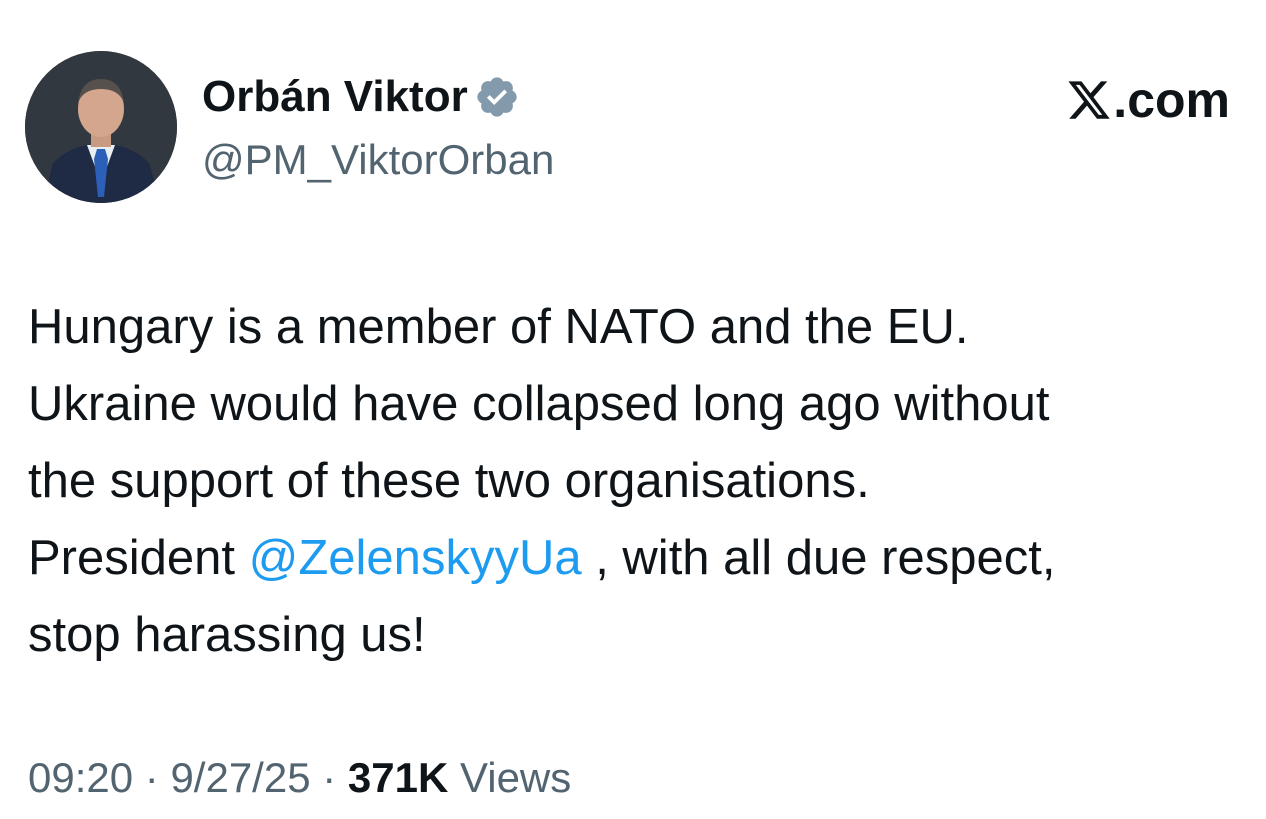 This screenshot has height=819, width=1266. What do you see at coordinates (415, 558) in the screenshot?
I see `mention-link: @ZelenskyyUa` at bounding box center [415, 558].